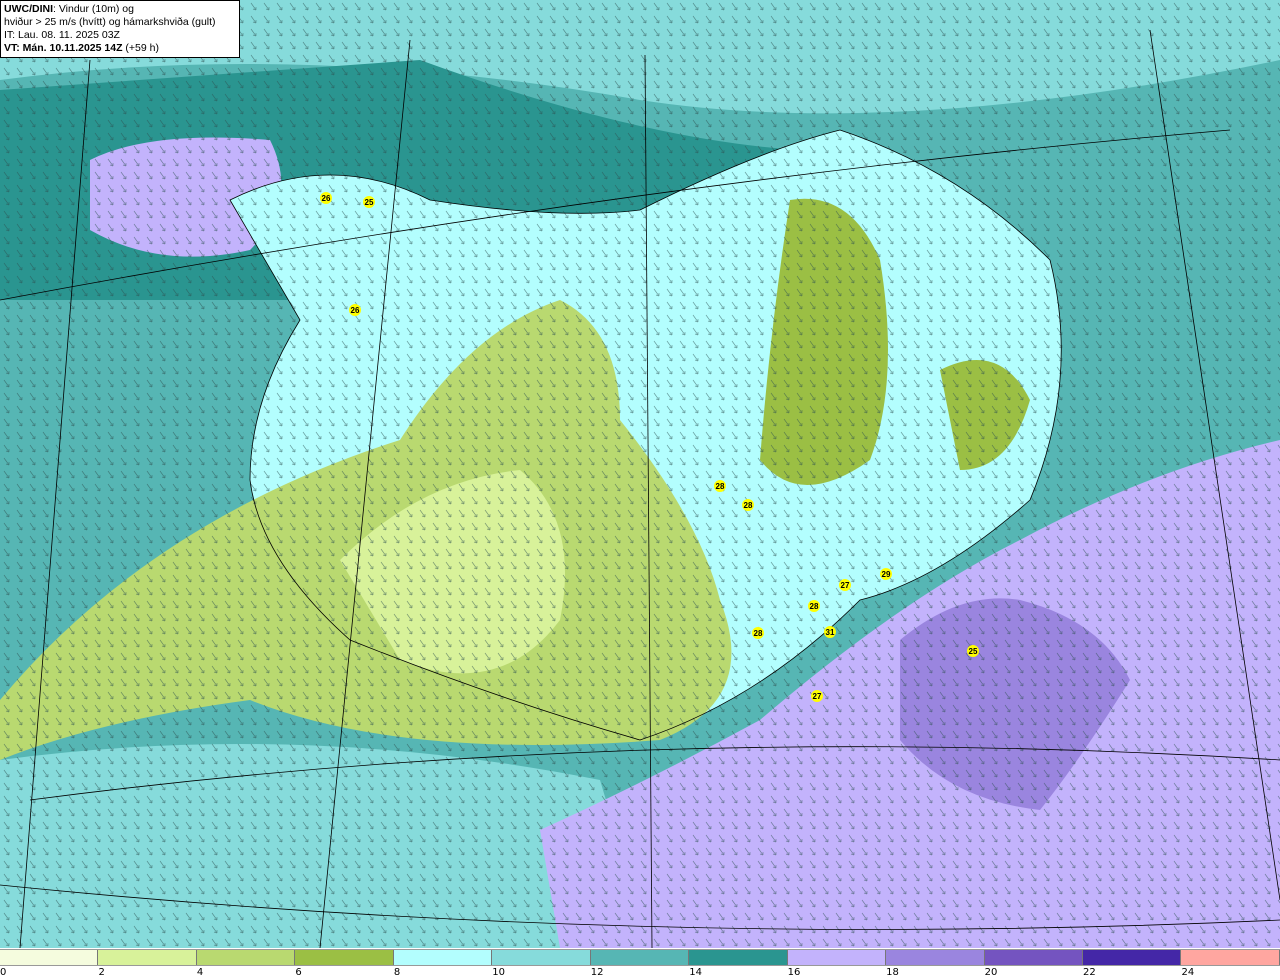 The height and width of the screenshot is (980, 1280). Describe the element at coordinates (1188, 972) in the screenshot. I see `legend-tick: 24` at that location.